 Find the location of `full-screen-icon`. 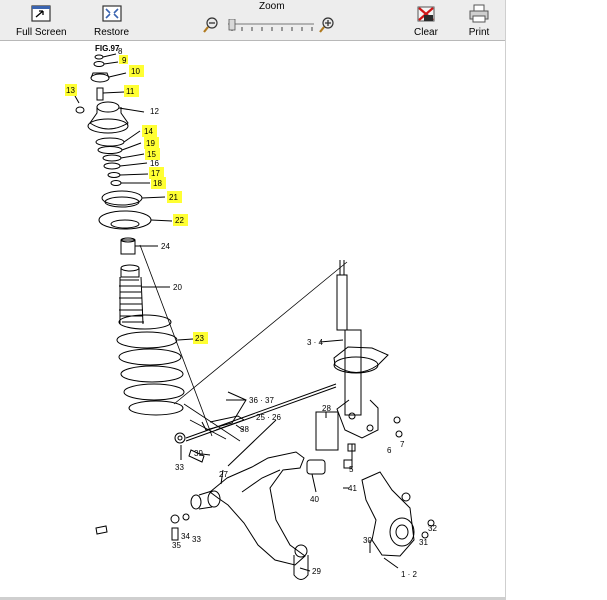

full-screen-icon is located at coordinates (41, 13).